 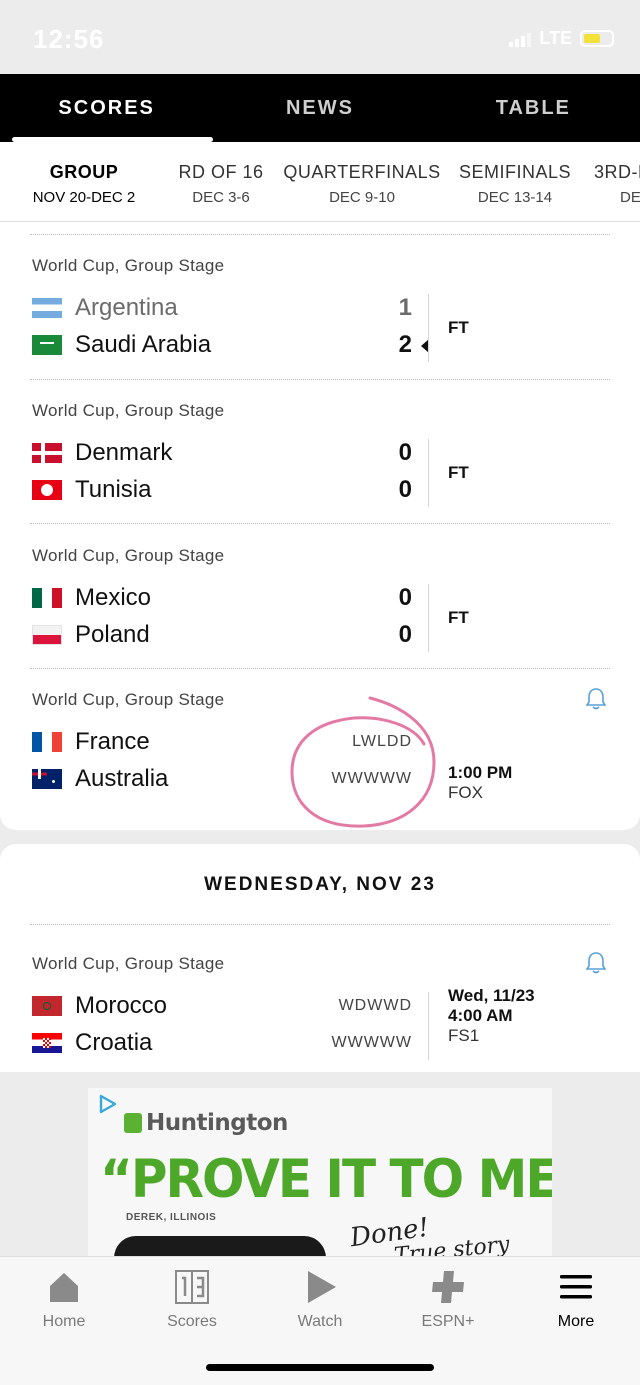 I want to click on round-third-place: 3RD-PL DEC 1, so click(x=610, y=181).